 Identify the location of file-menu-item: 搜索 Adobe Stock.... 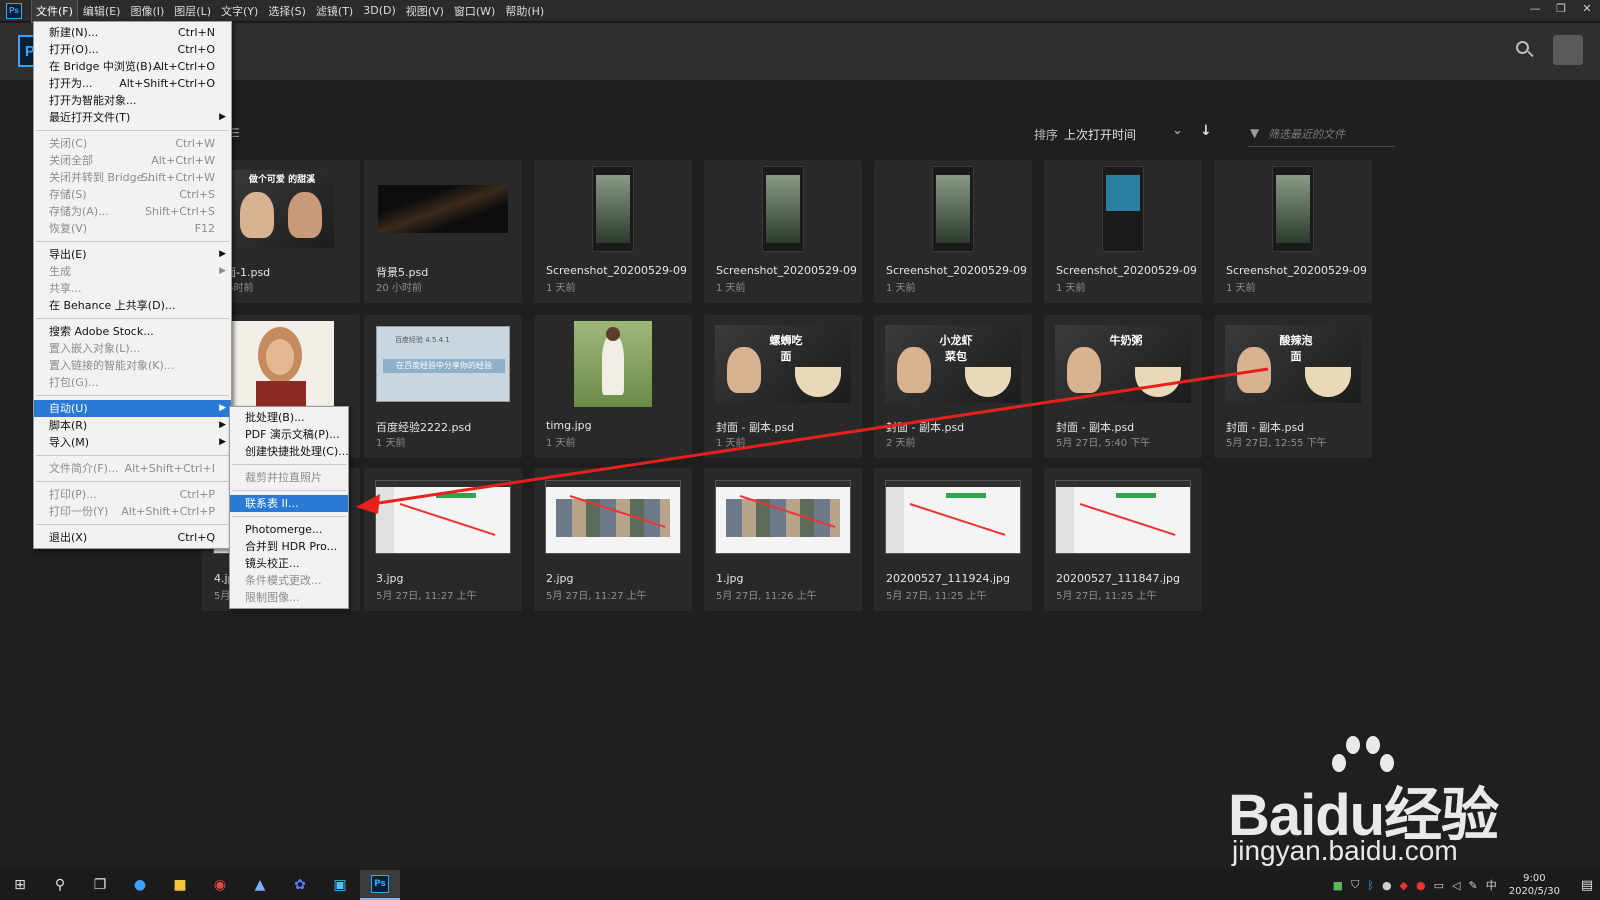
(132, 331).